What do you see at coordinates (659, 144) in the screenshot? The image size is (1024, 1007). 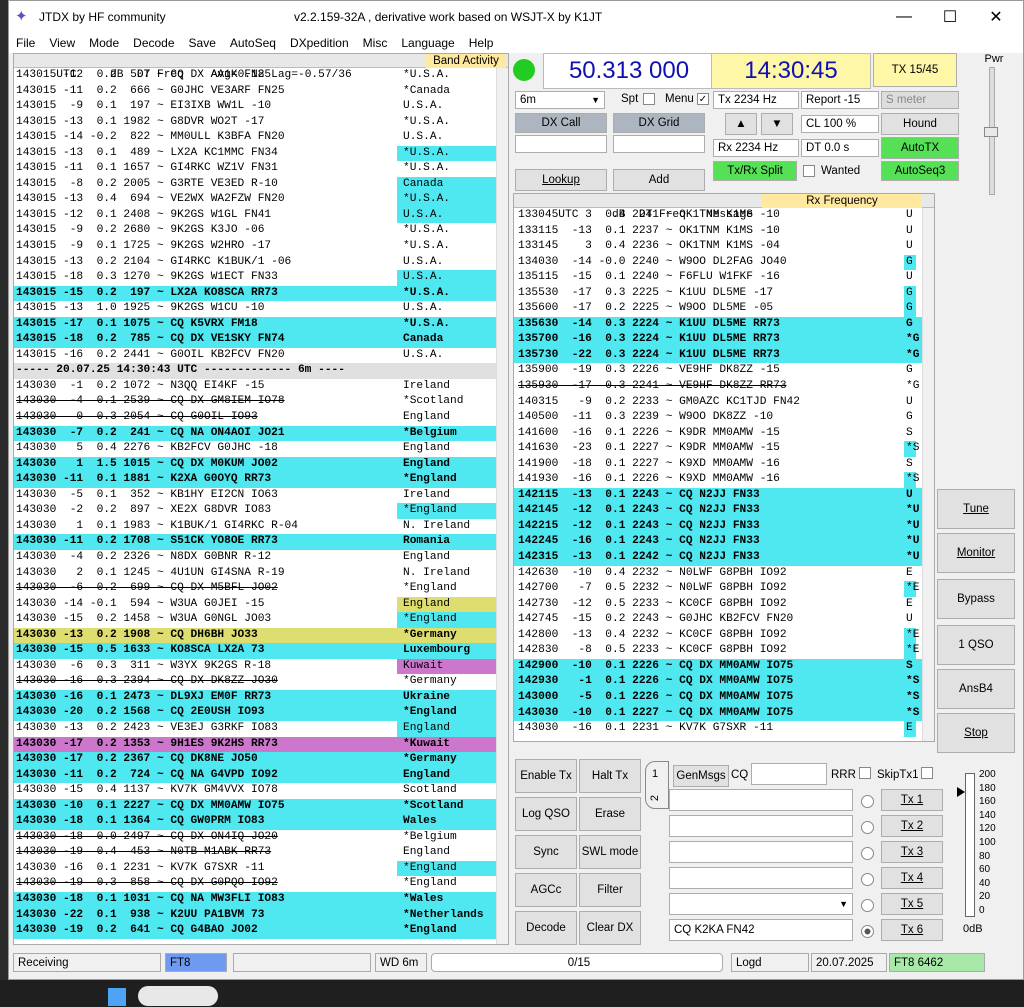 I see `dx-grid-input` at bounding box center [659, 144].